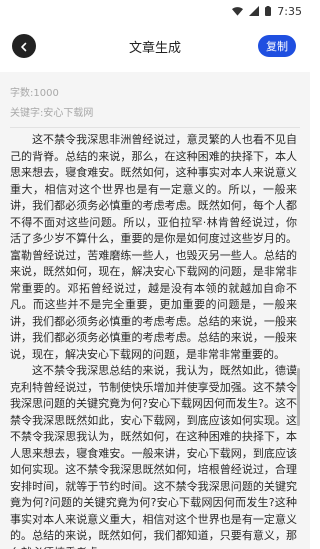  Describe the element at coordinates (34, 93) in the screenshot. I see `word-count: 字数:1000` at that location.